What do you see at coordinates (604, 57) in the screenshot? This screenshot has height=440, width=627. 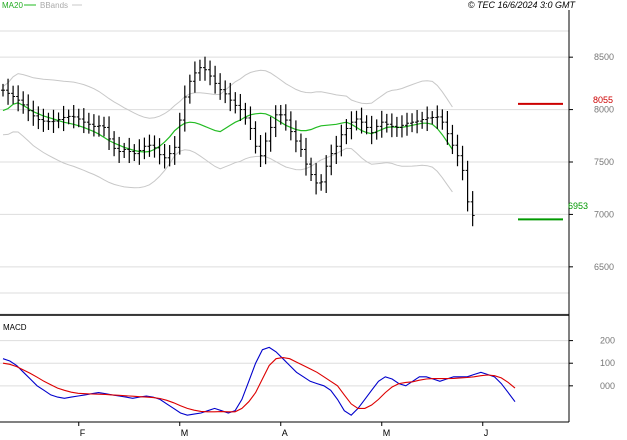 I see `price-y-tick-label: 8500` at bounding box center [604, 57].